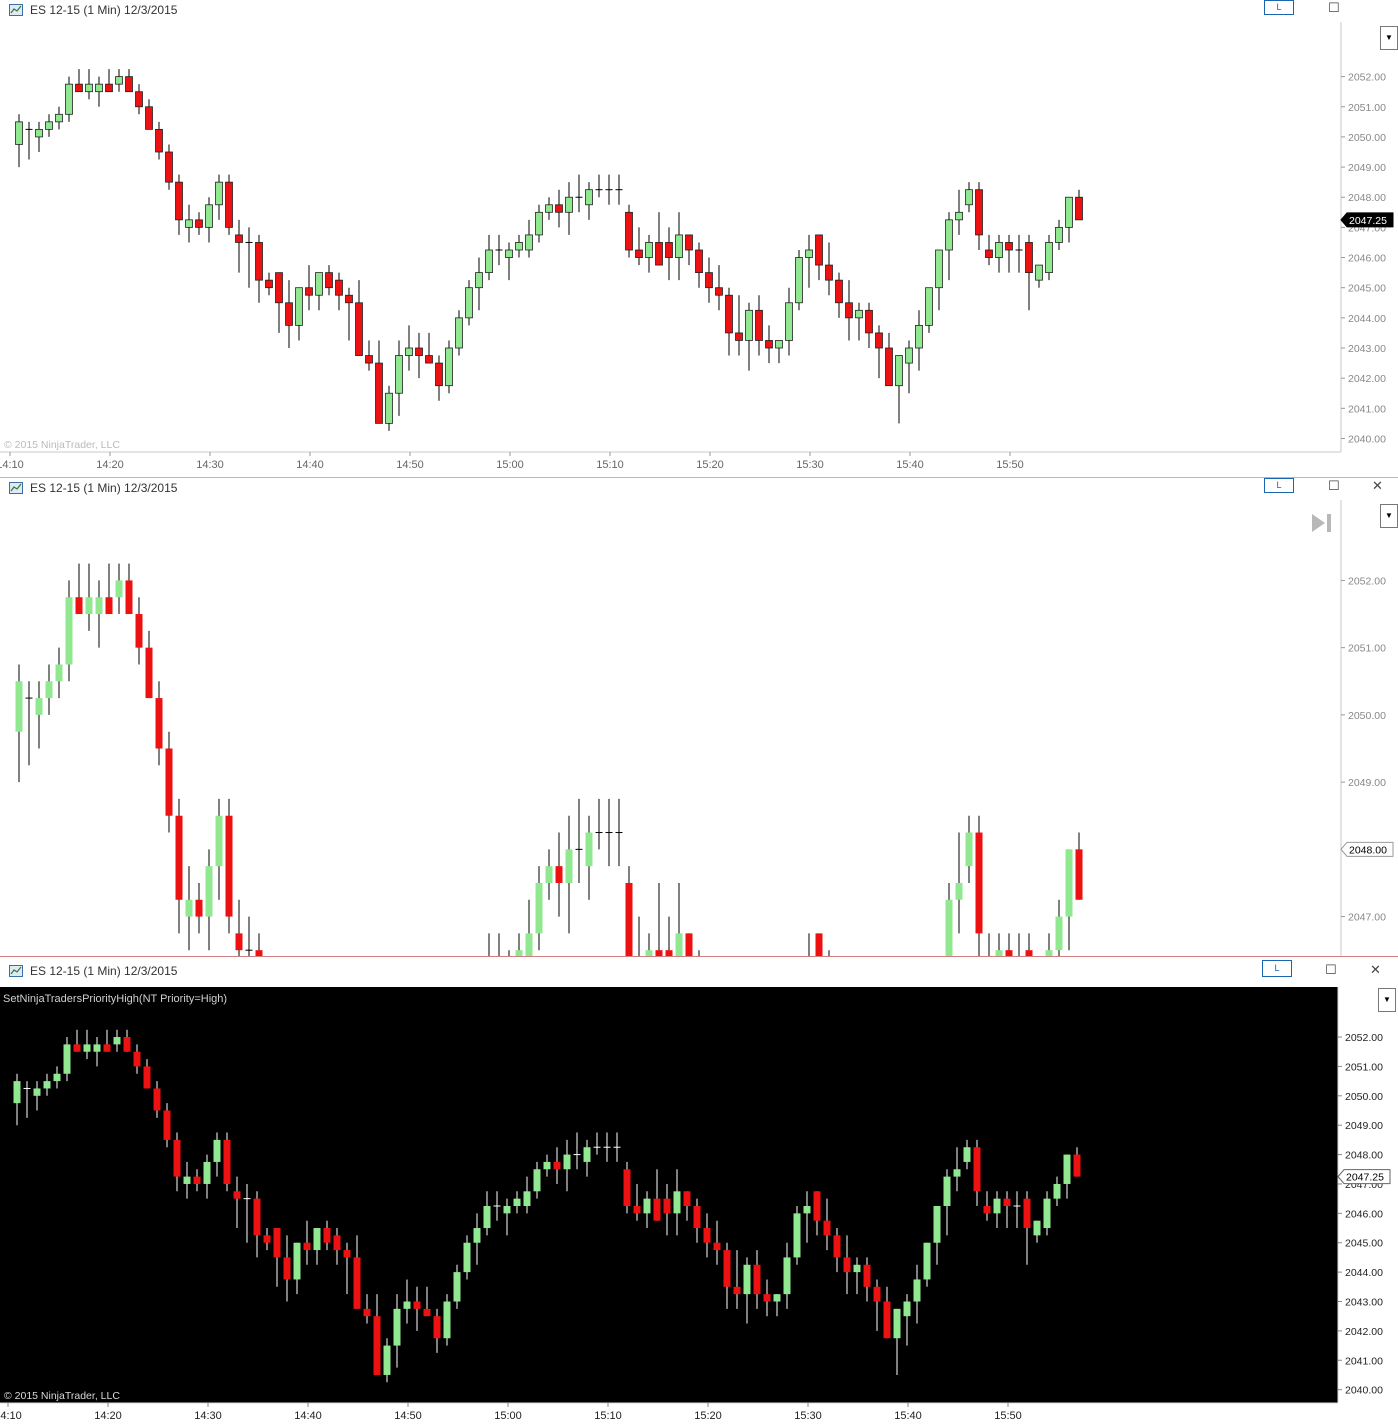 This screenshot has width=1398, height=1427. Describe the element at coordinates (1364, 1097) in the screenshot. I see `y-tick-label: 2050.00` at that location.